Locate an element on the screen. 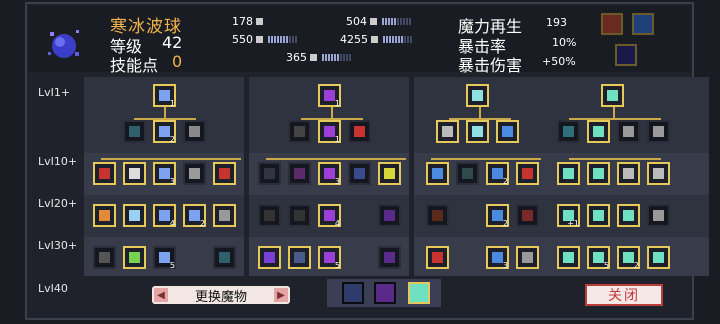 The image size is (720, 324). ice-buff-icon is located at coordinates (643, 24).